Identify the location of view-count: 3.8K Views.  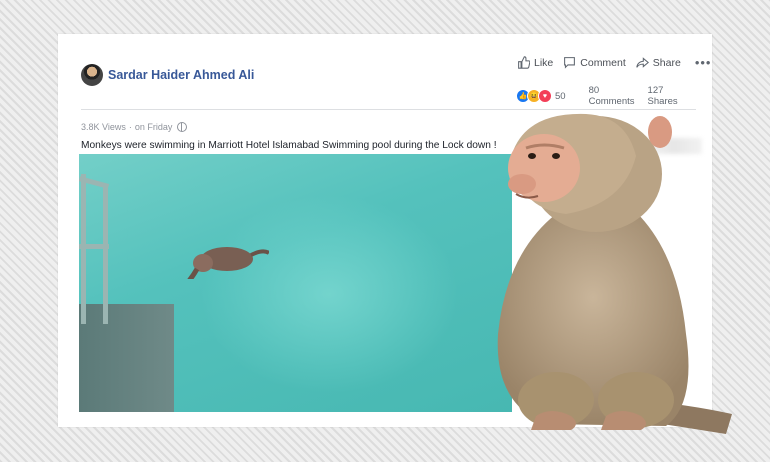
(103, 127).